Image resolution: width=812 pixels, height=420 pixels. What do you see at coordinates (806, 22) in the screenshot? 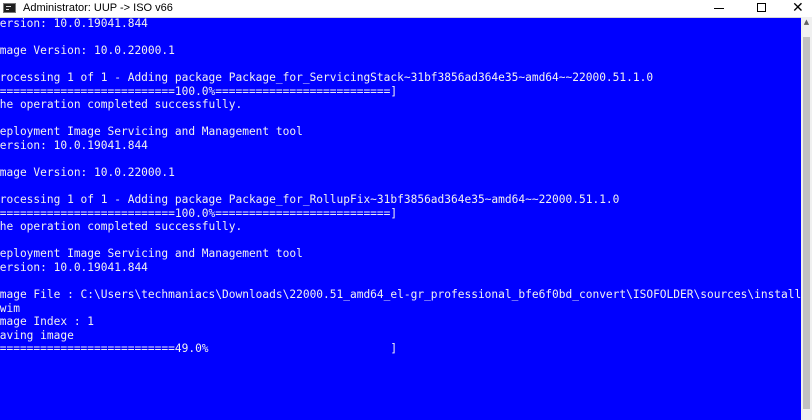
I see `scroll-up-arrow-icon: ▲` at bounding box center [806, 22].